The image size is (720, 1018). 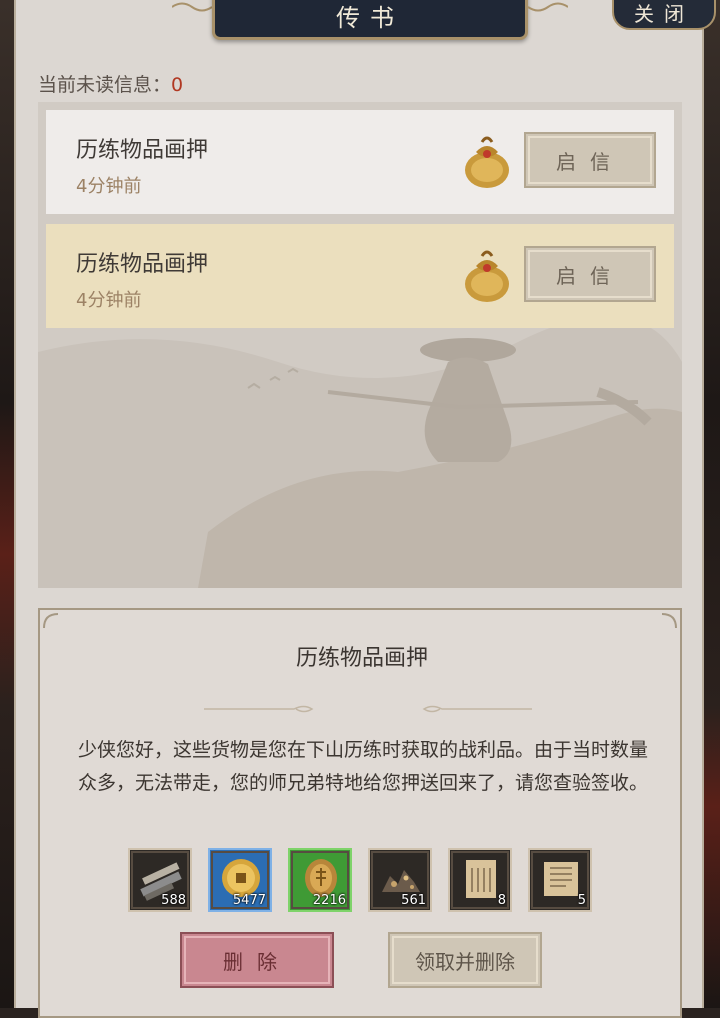 What do you see at coordinates (249, 900) in the screenshot?
I see `item-count: 5477` at bounding box center [249, 900].